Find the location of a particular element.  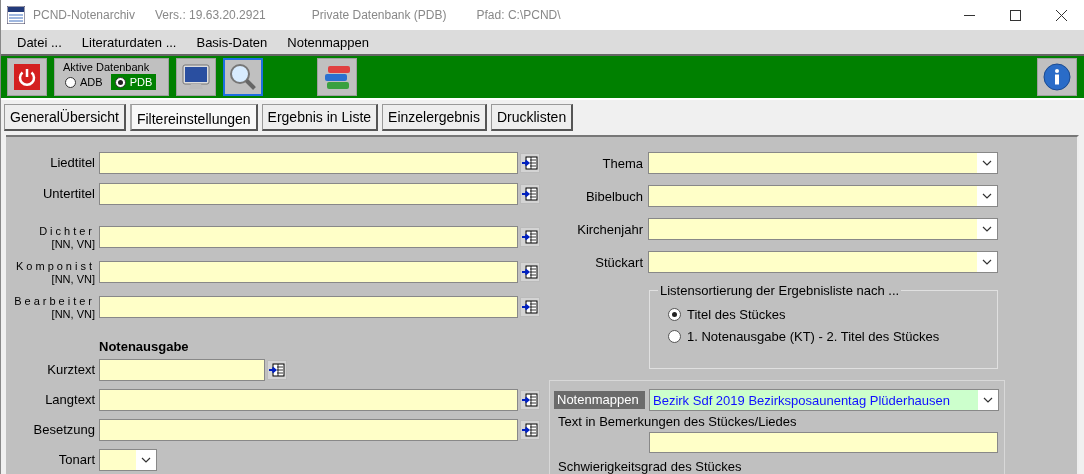

window-title: PCND-Notenarchiv is located at coordinates (84, 15).